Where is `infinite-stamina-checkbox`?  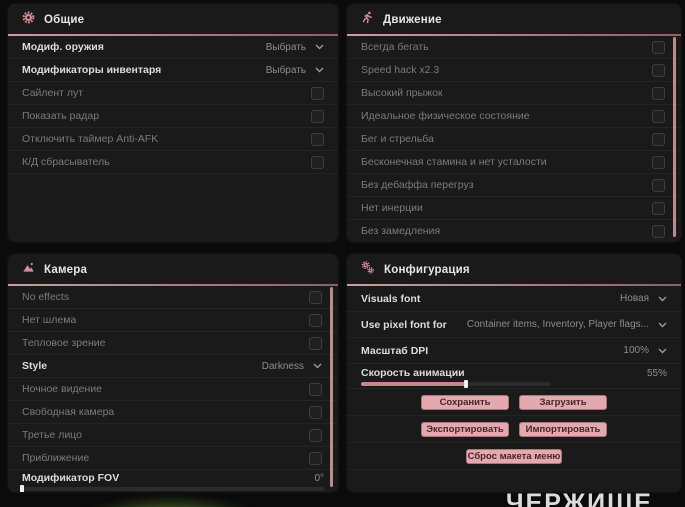 infinite-stamina-checkbox is located at coordinates (658, 162).